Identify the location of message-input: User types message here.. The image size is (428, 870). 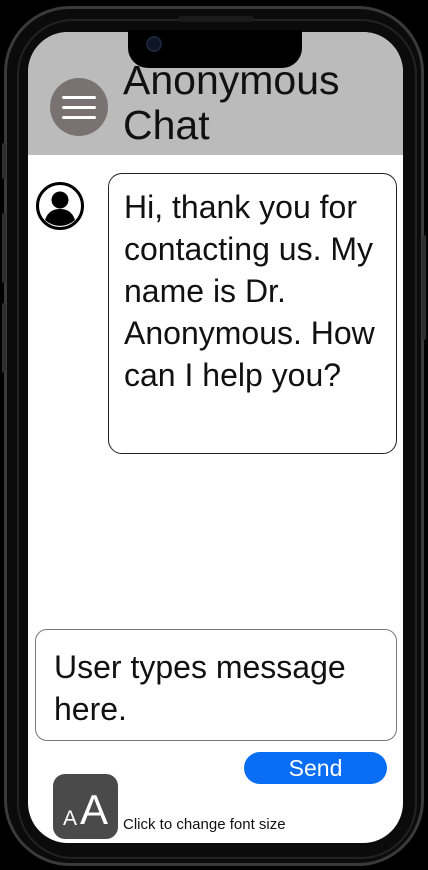
(216, 685).